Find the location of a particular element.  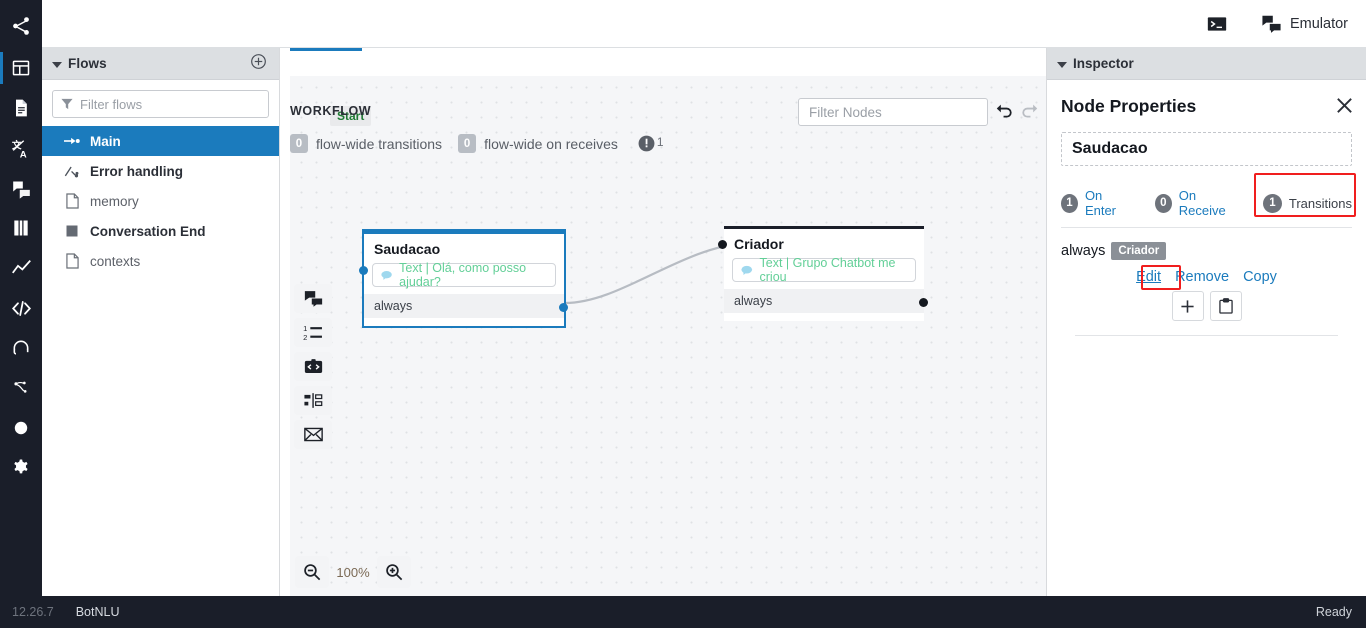

execute-code-icon is located at coordinates (313, 366).